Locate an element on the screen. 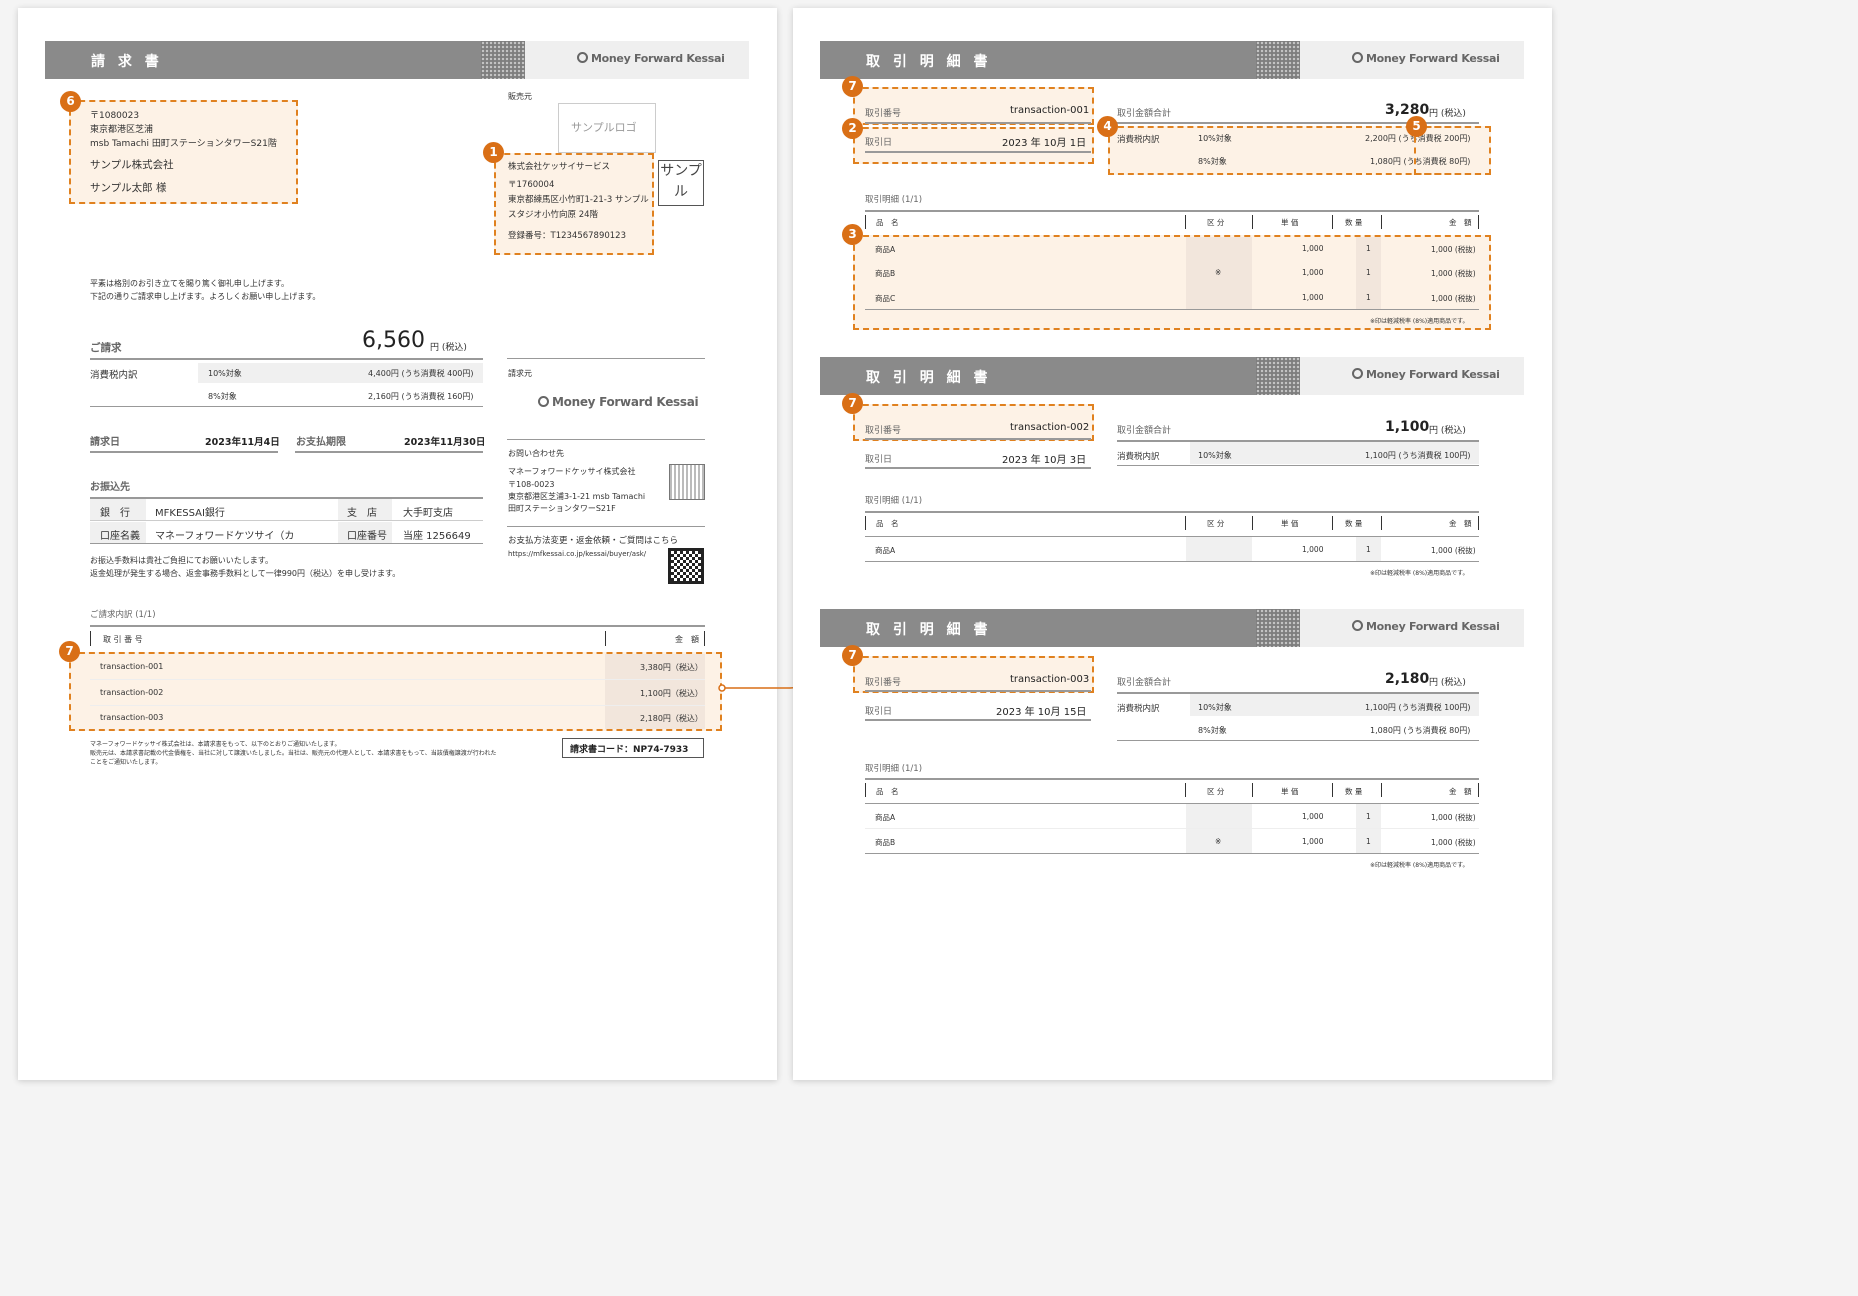  statement-3-date: 2023 年 10月 15日 is located at coordinates (1041, 712).